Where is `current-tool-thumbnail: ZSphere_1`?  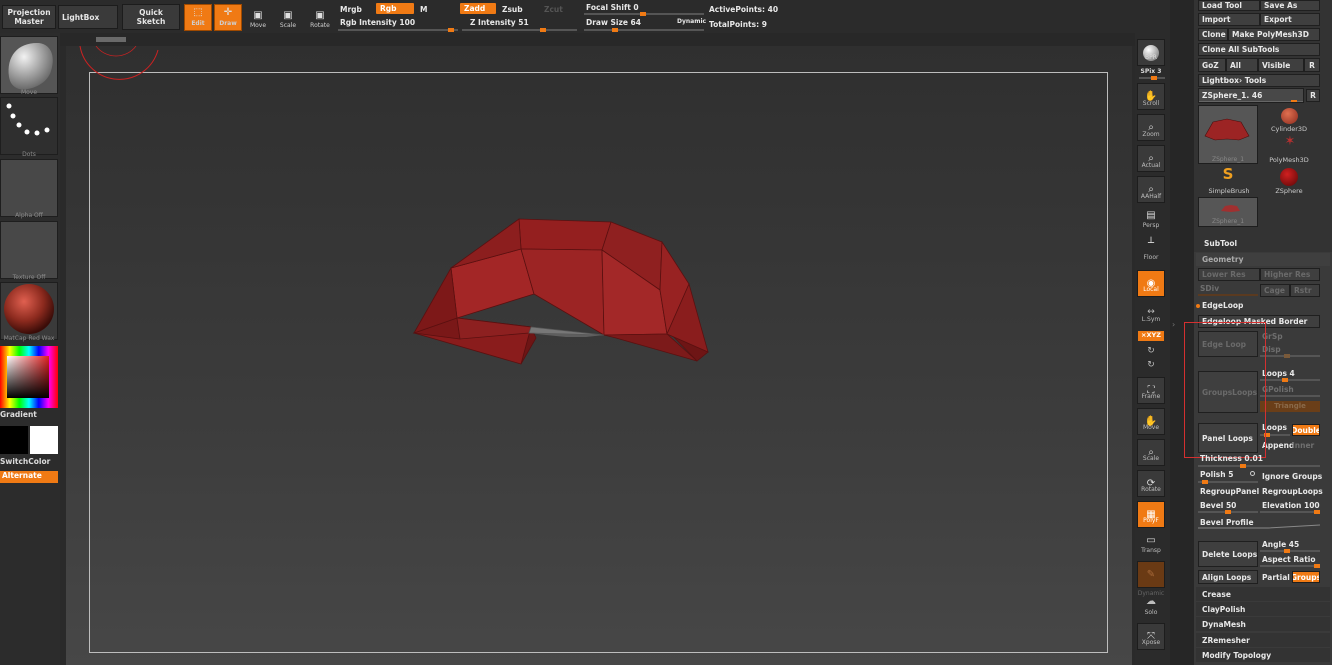 current-tool-thumbnail: ZSphere_1 is located at coordinates (1228, 134).